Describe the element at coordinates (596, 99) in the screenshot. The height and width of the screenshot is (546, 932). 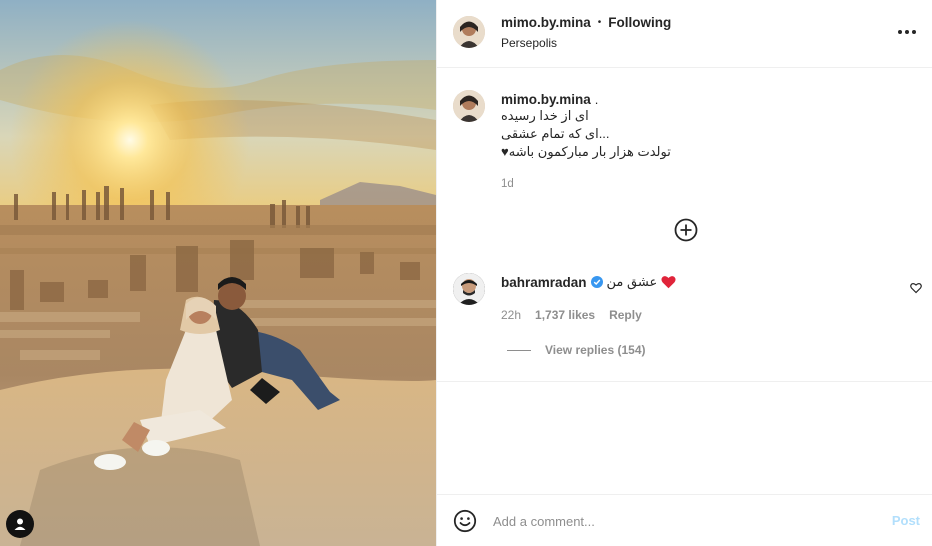
I see `caption-suffix: .` at that location.